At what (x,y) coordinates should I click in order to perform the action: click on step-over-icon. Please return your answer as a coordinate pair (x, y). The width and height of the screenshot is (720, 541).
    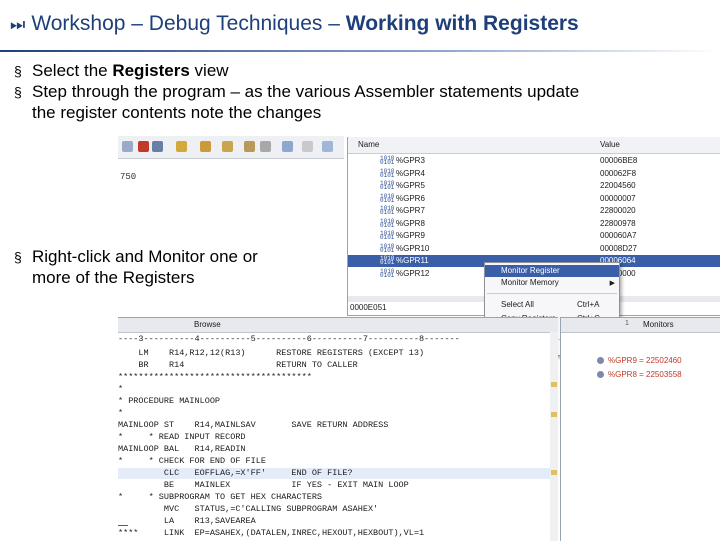
    Looking at the image, I should click on (205, 146).